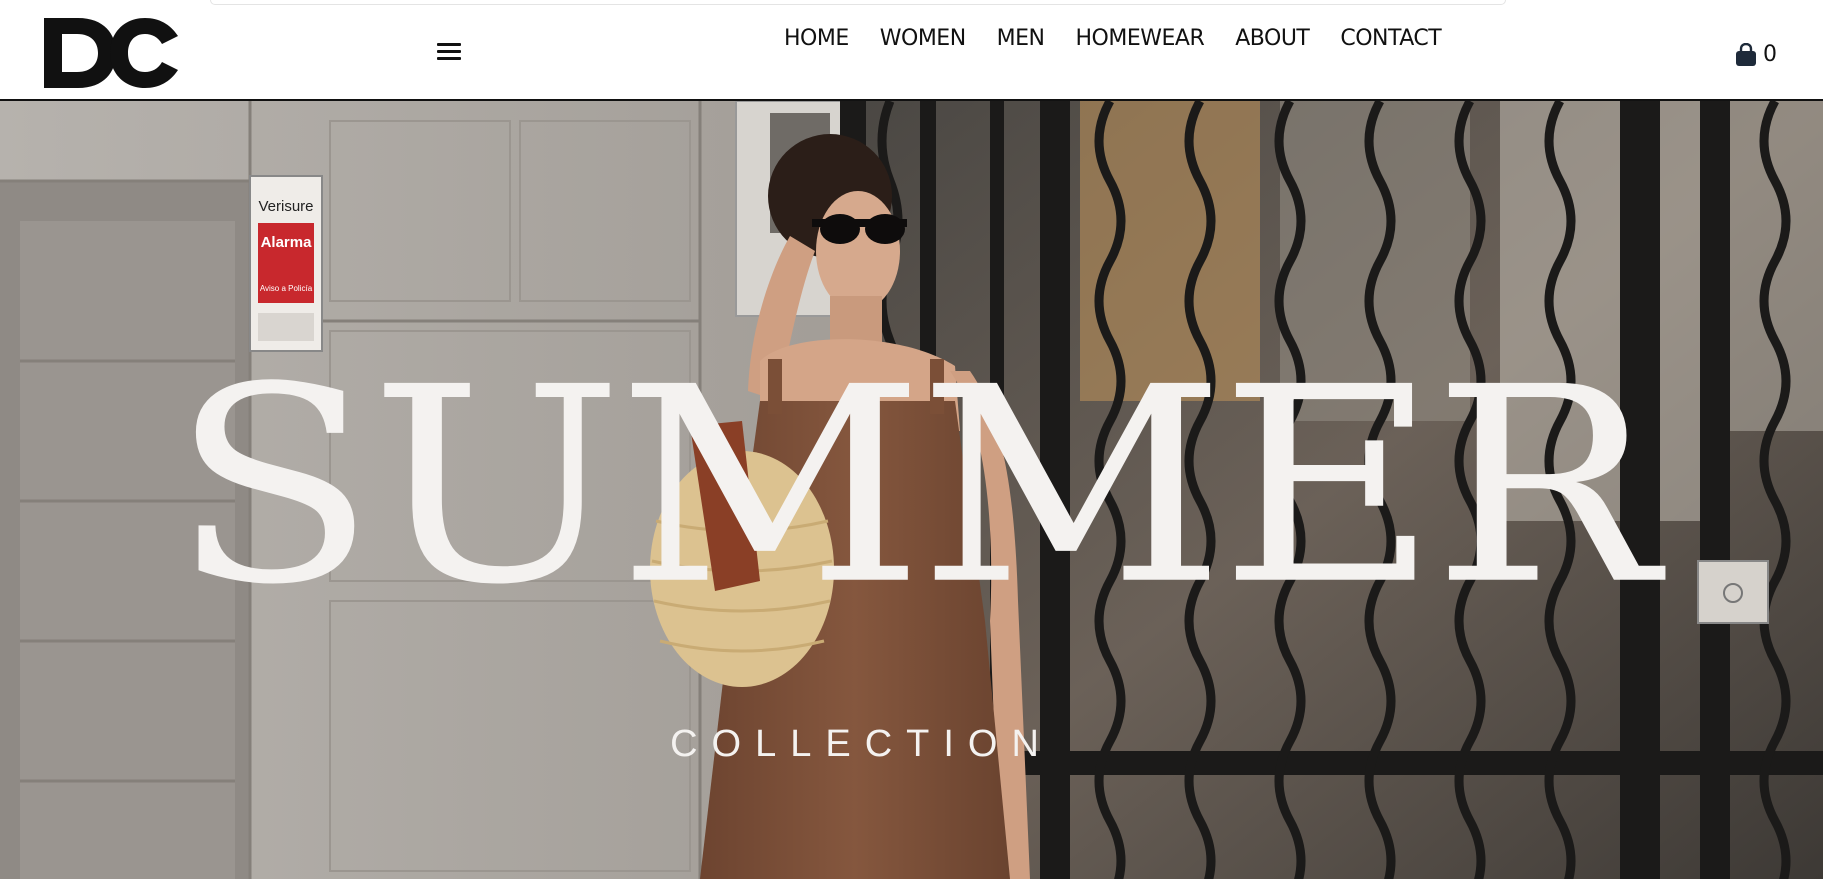 This screenshot has width=1823, height=879. I want to click on nav-homewear: HOMEWEAR, so click(1140, 44).